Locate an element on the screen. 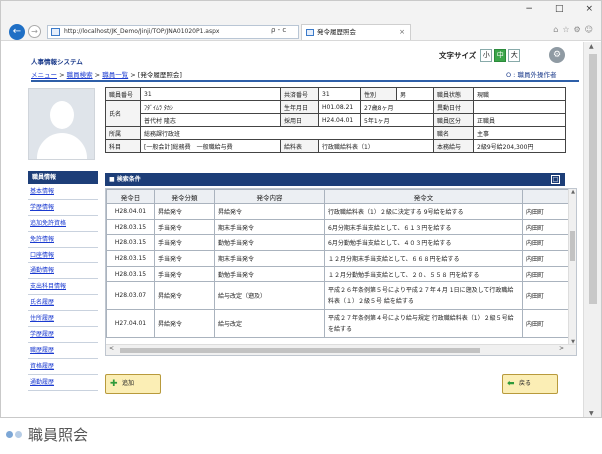  settings-gear-icon: ⚙ is located at coordinates (576, 29).